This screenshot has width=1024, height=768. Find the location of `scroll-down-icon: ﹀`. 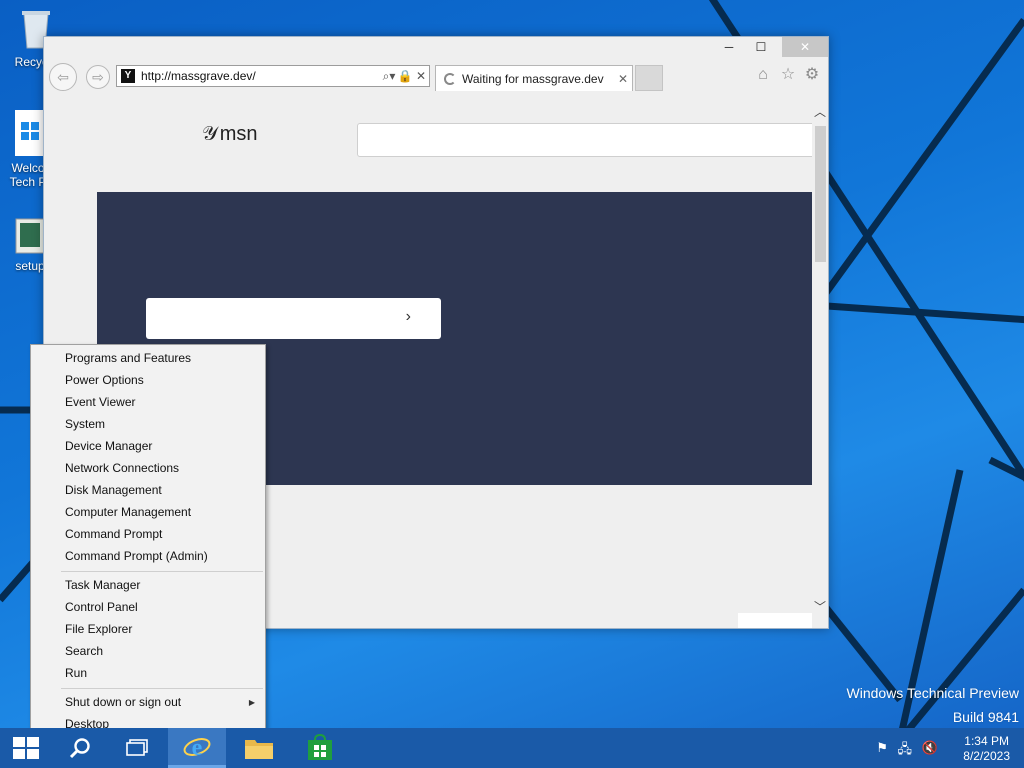

scroll-down-icon: ﹀ is located at coordinates (820, 606).